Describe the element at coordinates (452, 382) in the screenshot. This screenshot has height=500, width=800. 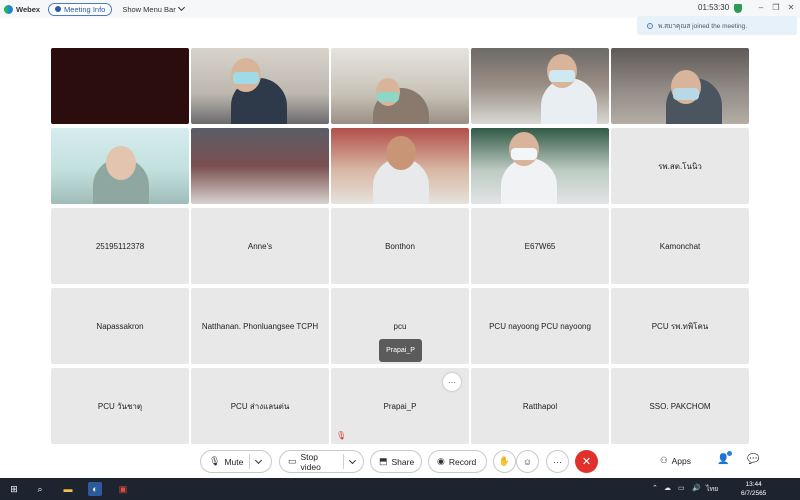
I see `tile-more-options-button: ···` at that location.